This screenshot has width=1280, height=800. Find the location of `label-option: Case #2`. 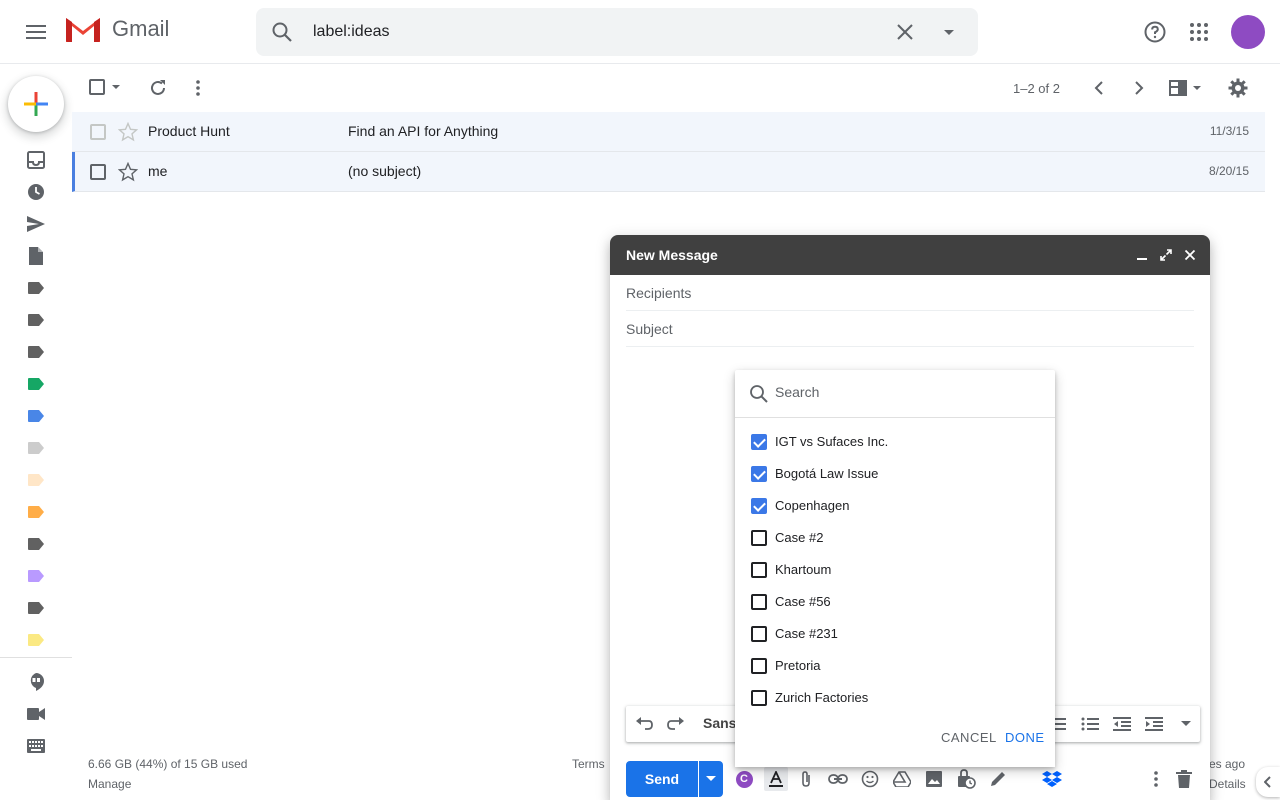

label-option: Case #2 is located at coordinates (895, 538).